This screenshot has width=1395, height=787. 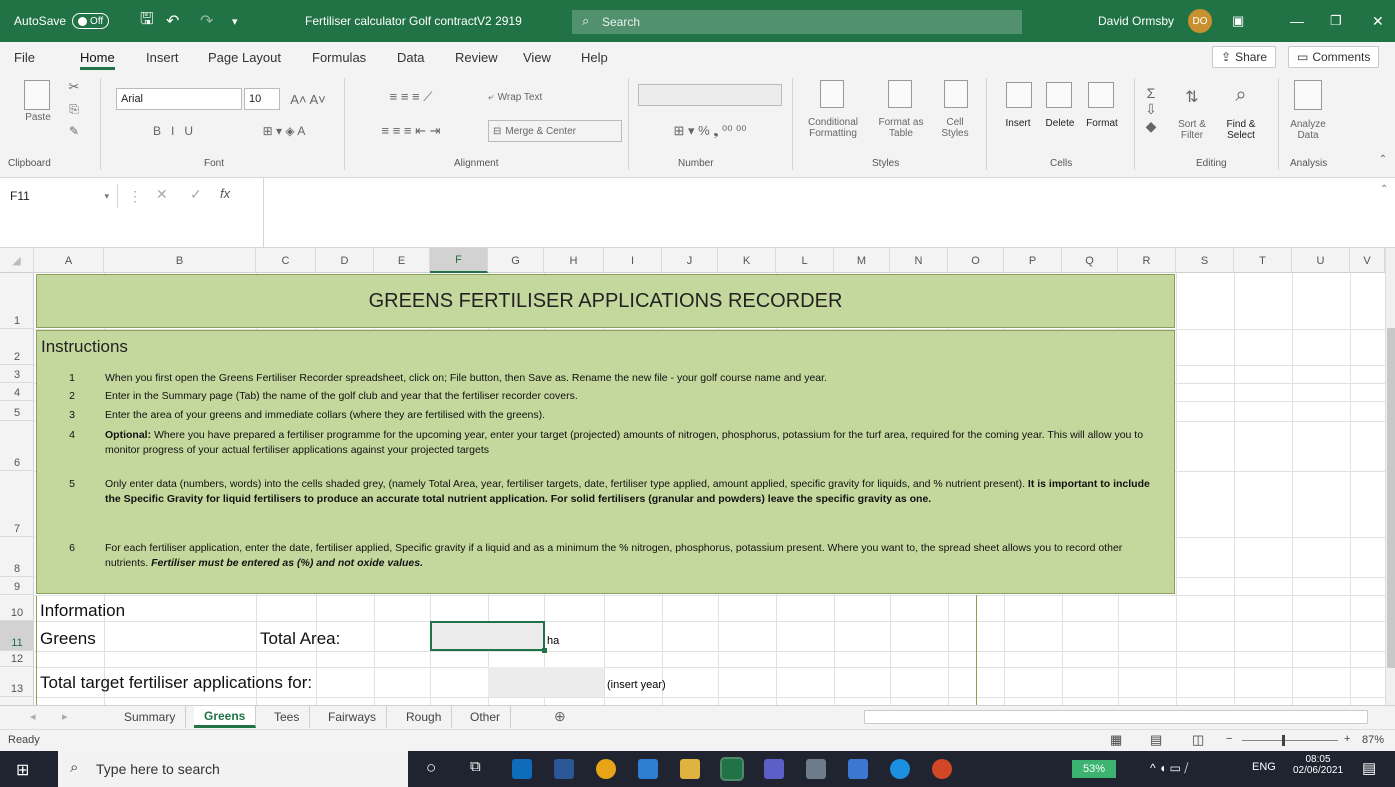 I want to click on zoom-out-icon: −, so click(x=1229, y=739).